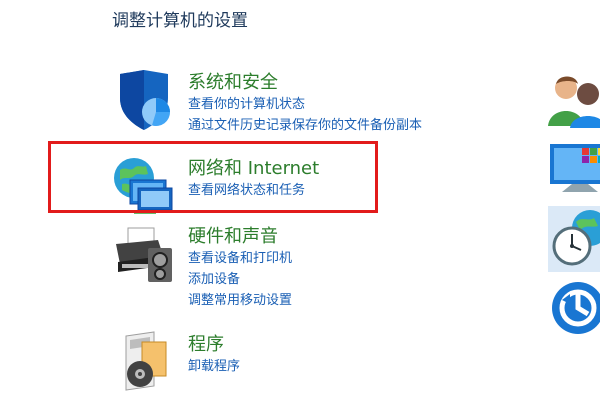 This screenshot has width=600, height=410. What do you see at coordinates (574, 168) in the screenshot?
I see `appearance-icon` at bounding box center [574, 168].